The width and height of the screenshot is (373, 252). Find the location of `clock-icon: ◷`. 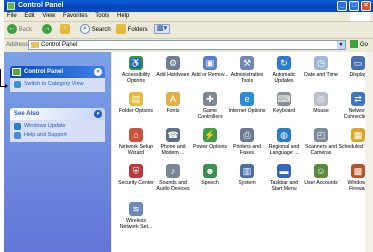

clock-icon: ◷ is located at coordinates (321, 63).